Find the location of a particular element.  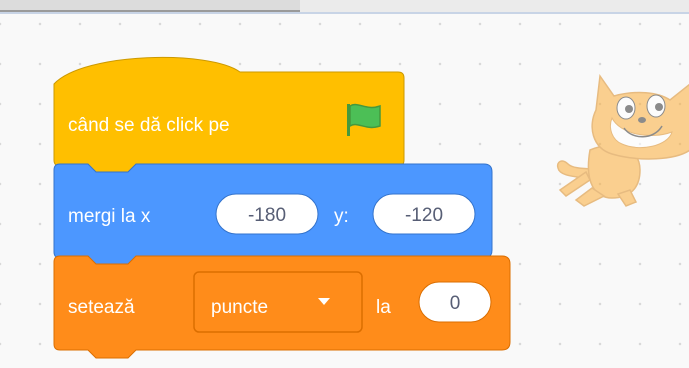

variable-dropdown: puncte is located at coordinates (278, 302).